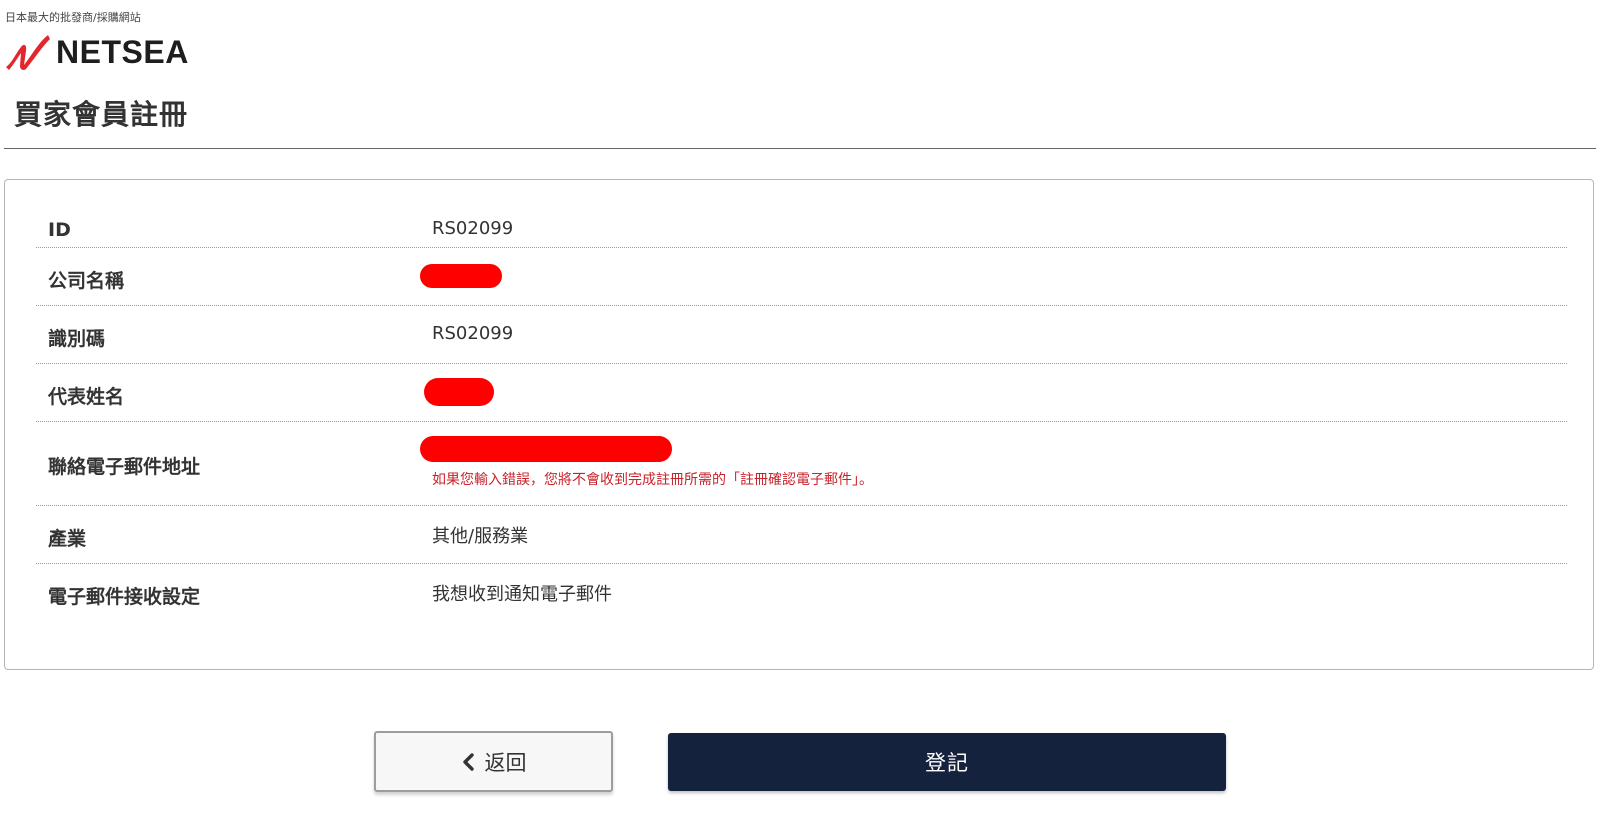 The height and width of the screenshot is (817, 1600). Describe the element at coordinates (801, 277) in the screenshot. I see `detail-row-company-name: 公司名稱` at that location.